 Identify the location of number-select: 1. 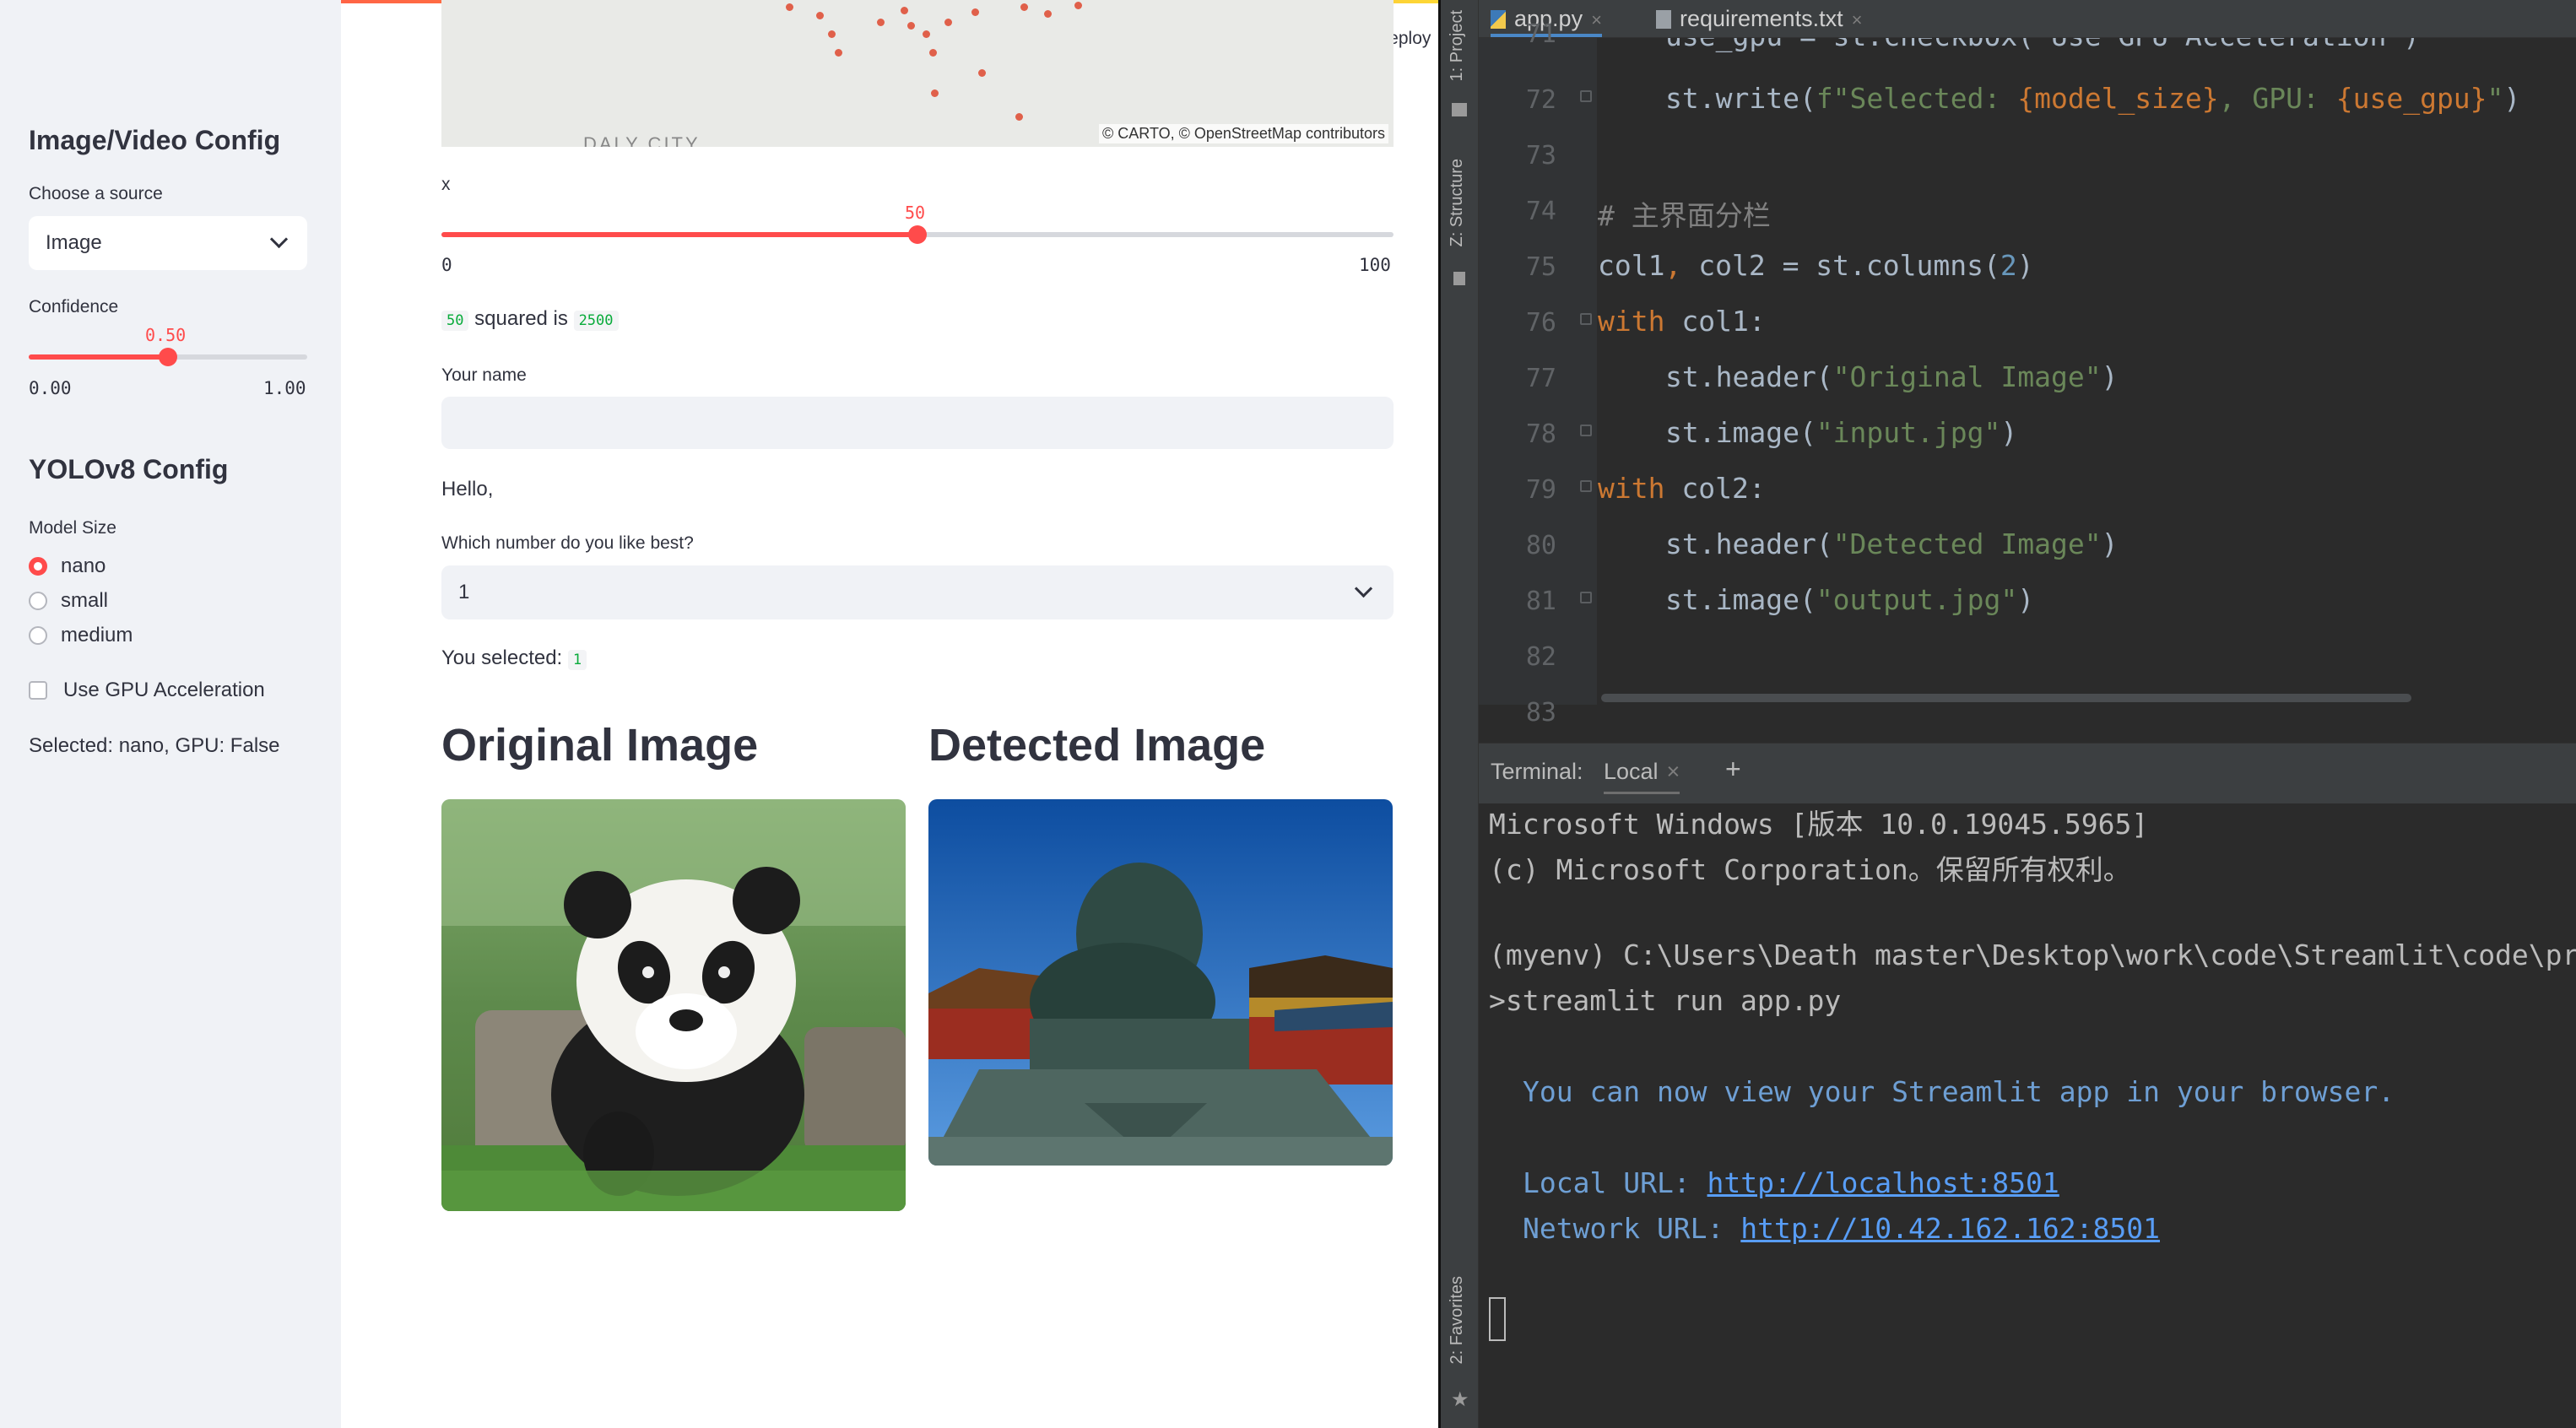
(917, 592).